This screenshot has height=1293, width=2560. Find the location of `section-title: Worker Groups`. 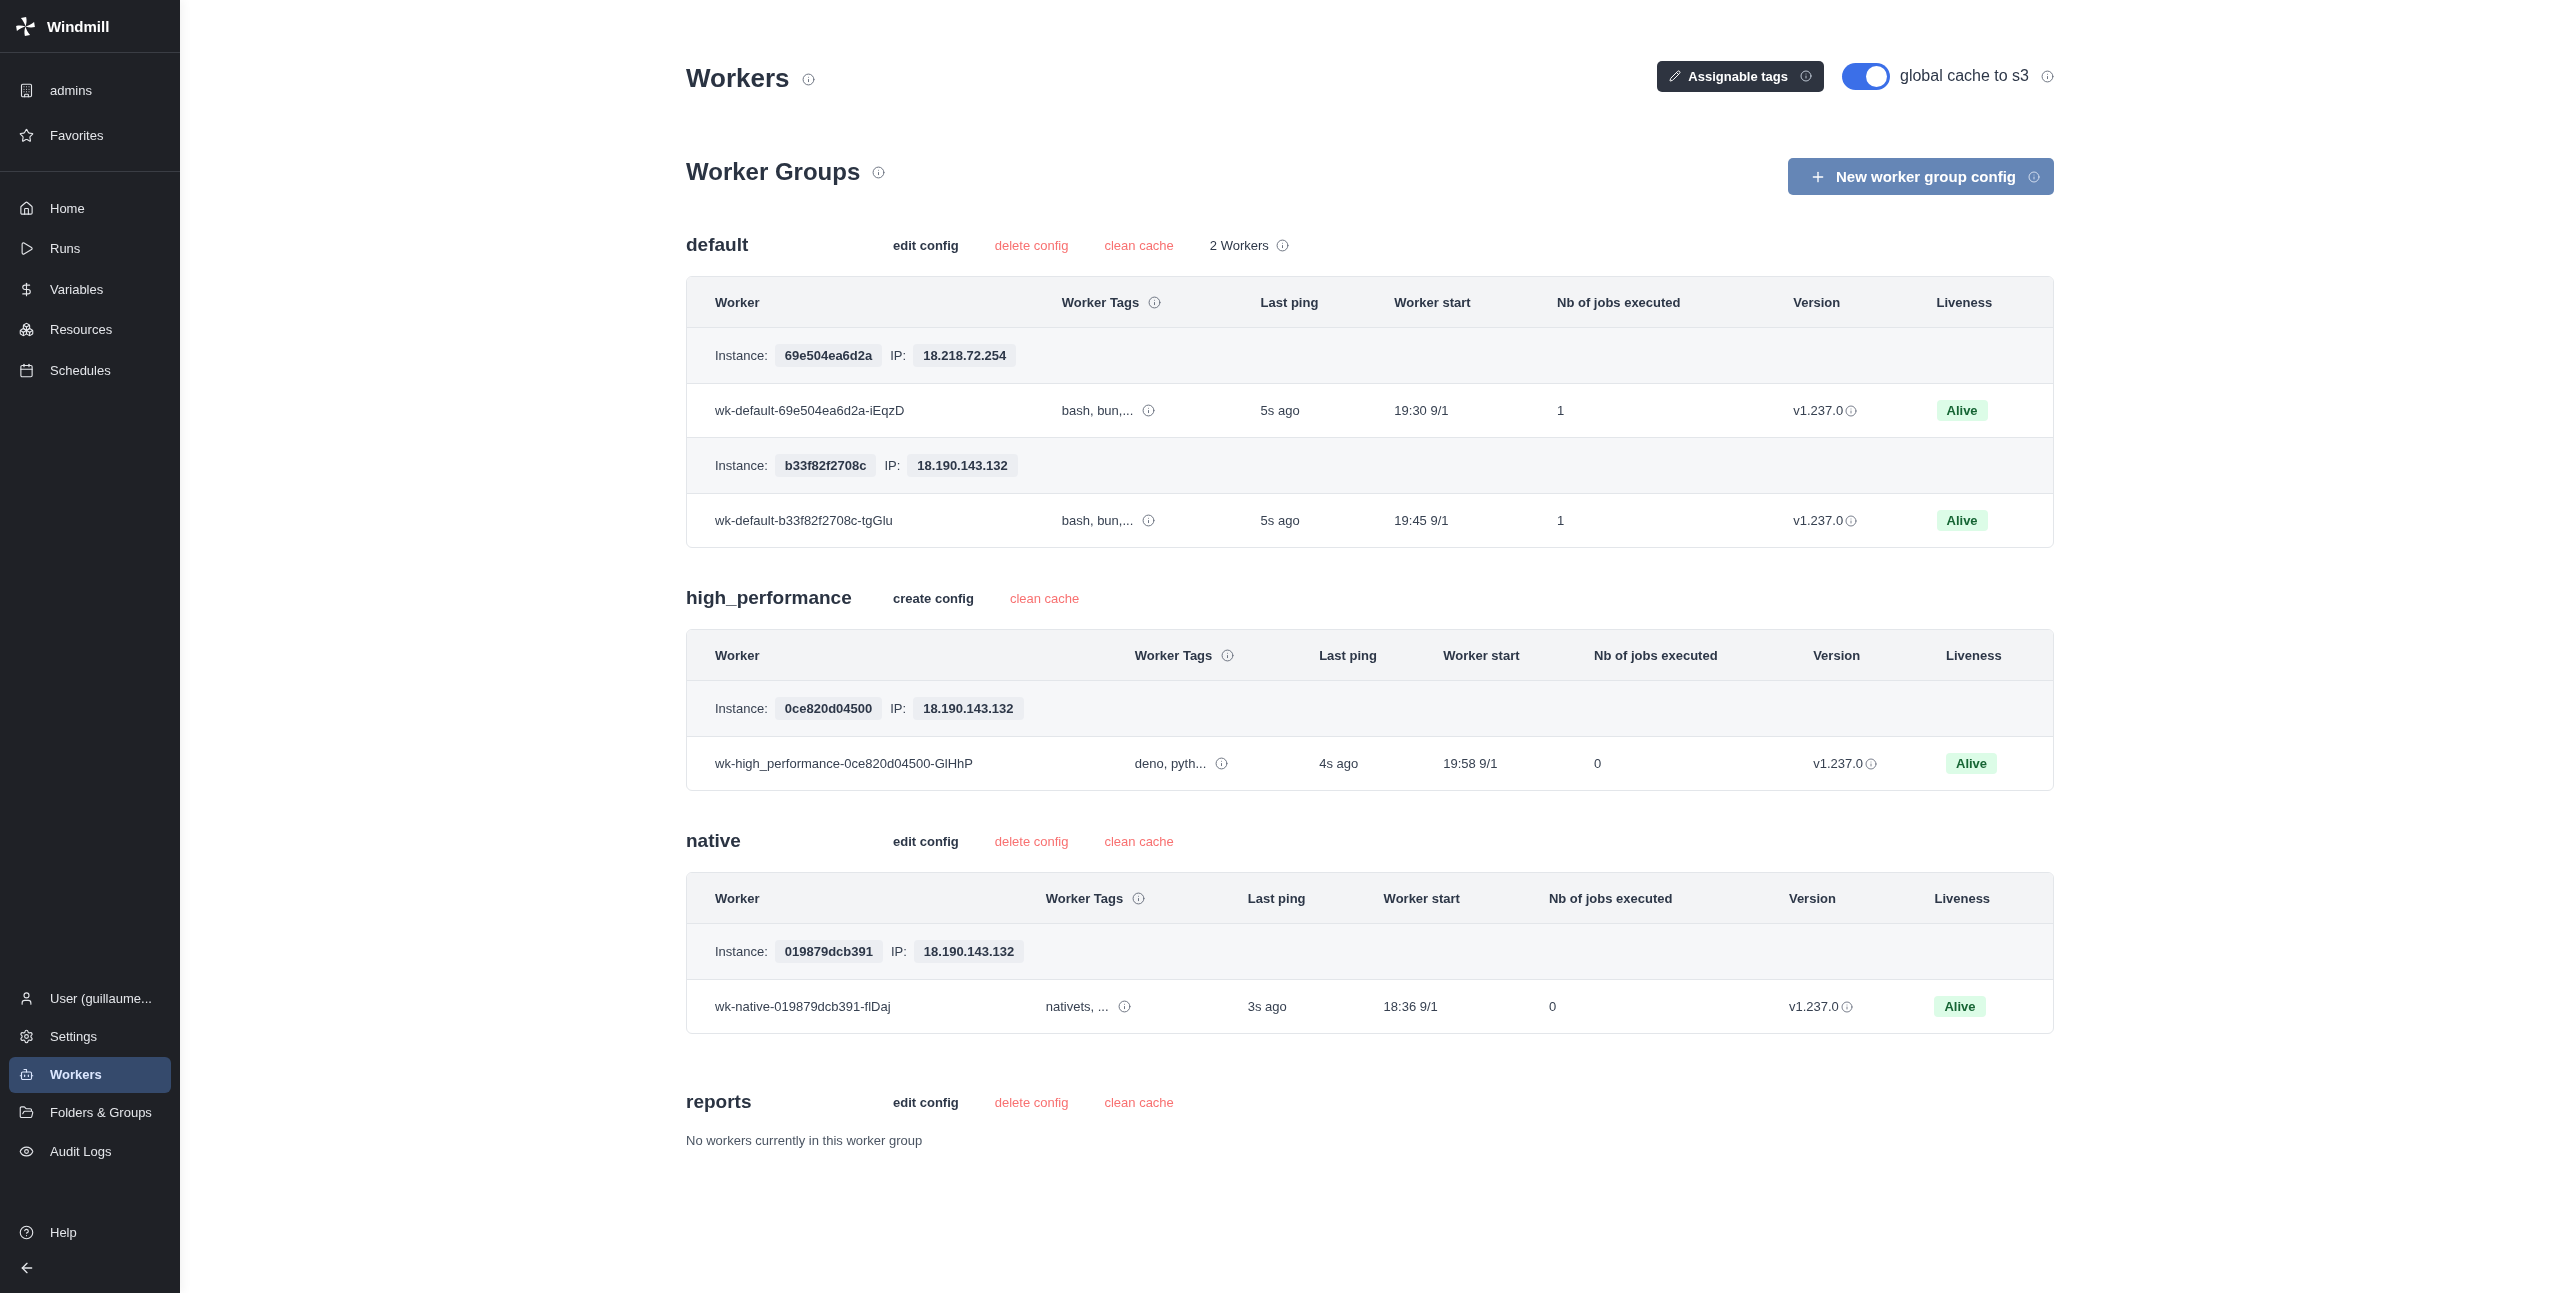

section-title: Worker Groups is located at coordinates (773, 172).